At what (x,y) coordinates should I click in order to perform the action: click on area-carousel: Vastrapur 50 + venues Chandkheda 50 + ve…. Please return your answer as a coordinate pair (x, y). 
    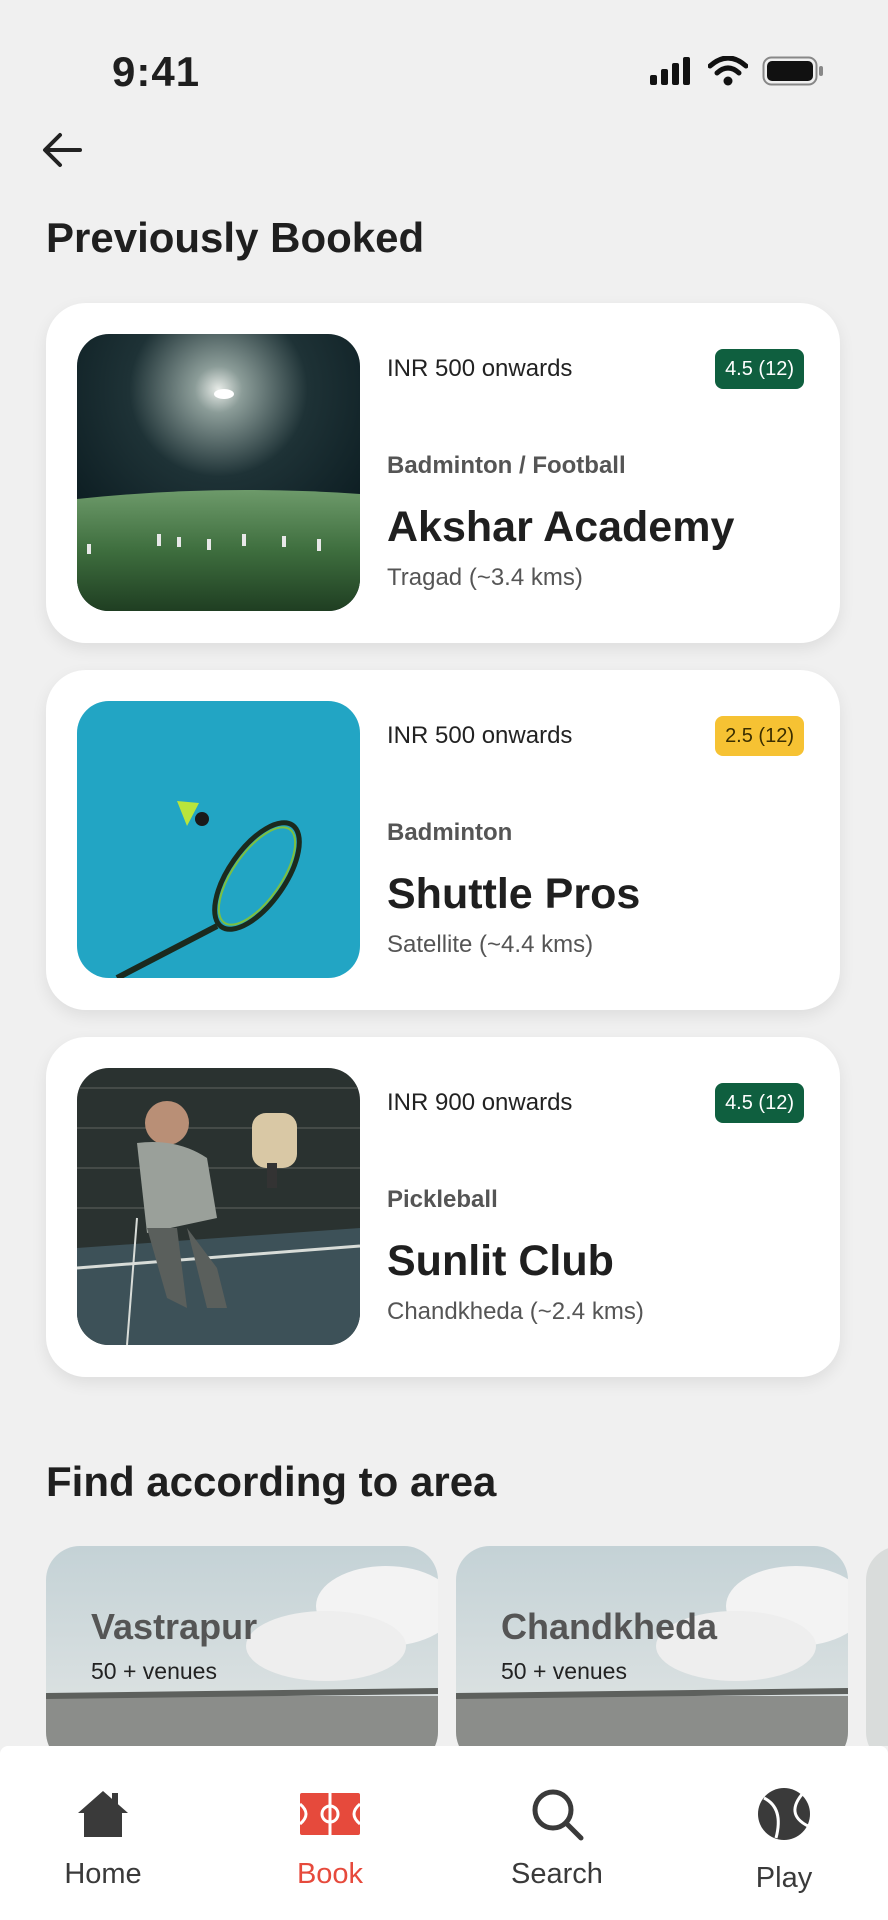
    Looking at the image, I should click on (467, 1646).